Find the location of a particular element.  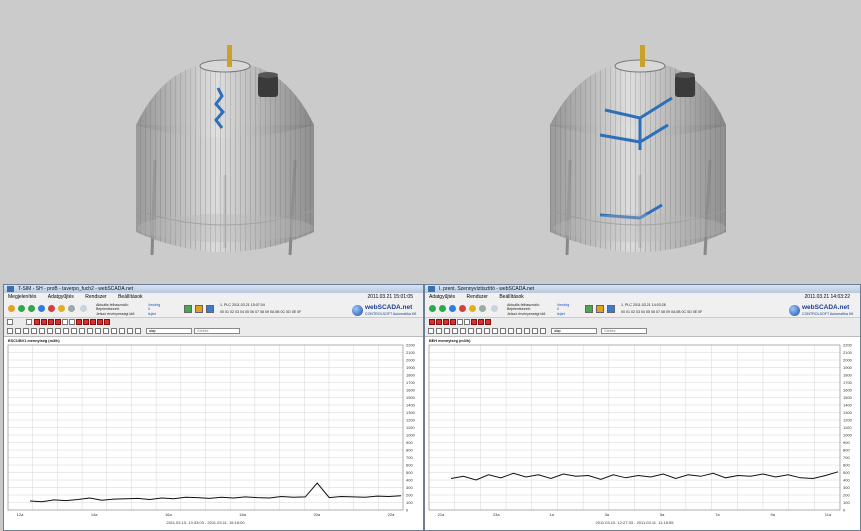

right-menu-item-2: Beállítások is located at coordinates (511, 297).